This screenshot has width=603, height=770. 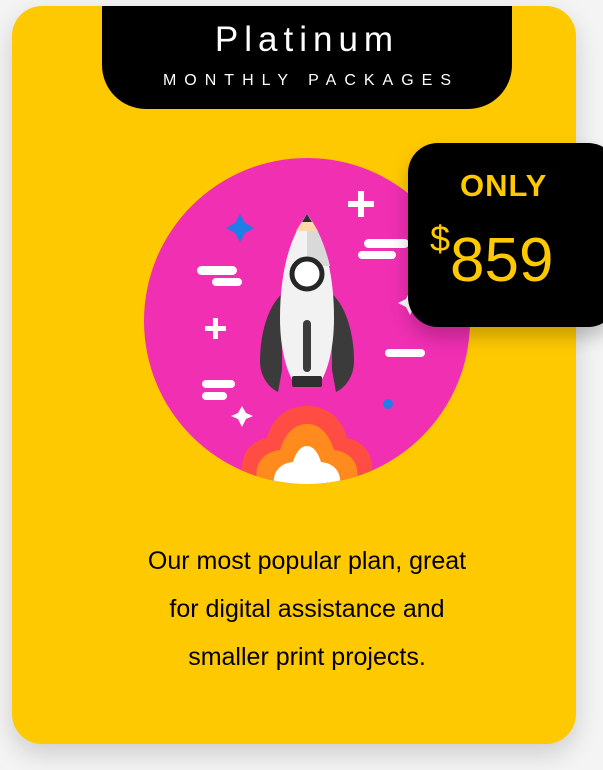 What do you see at coordinates (307, 657) in the screenshot?
I see `description-line: smaller print projects.` at bounding box center [307, 657].